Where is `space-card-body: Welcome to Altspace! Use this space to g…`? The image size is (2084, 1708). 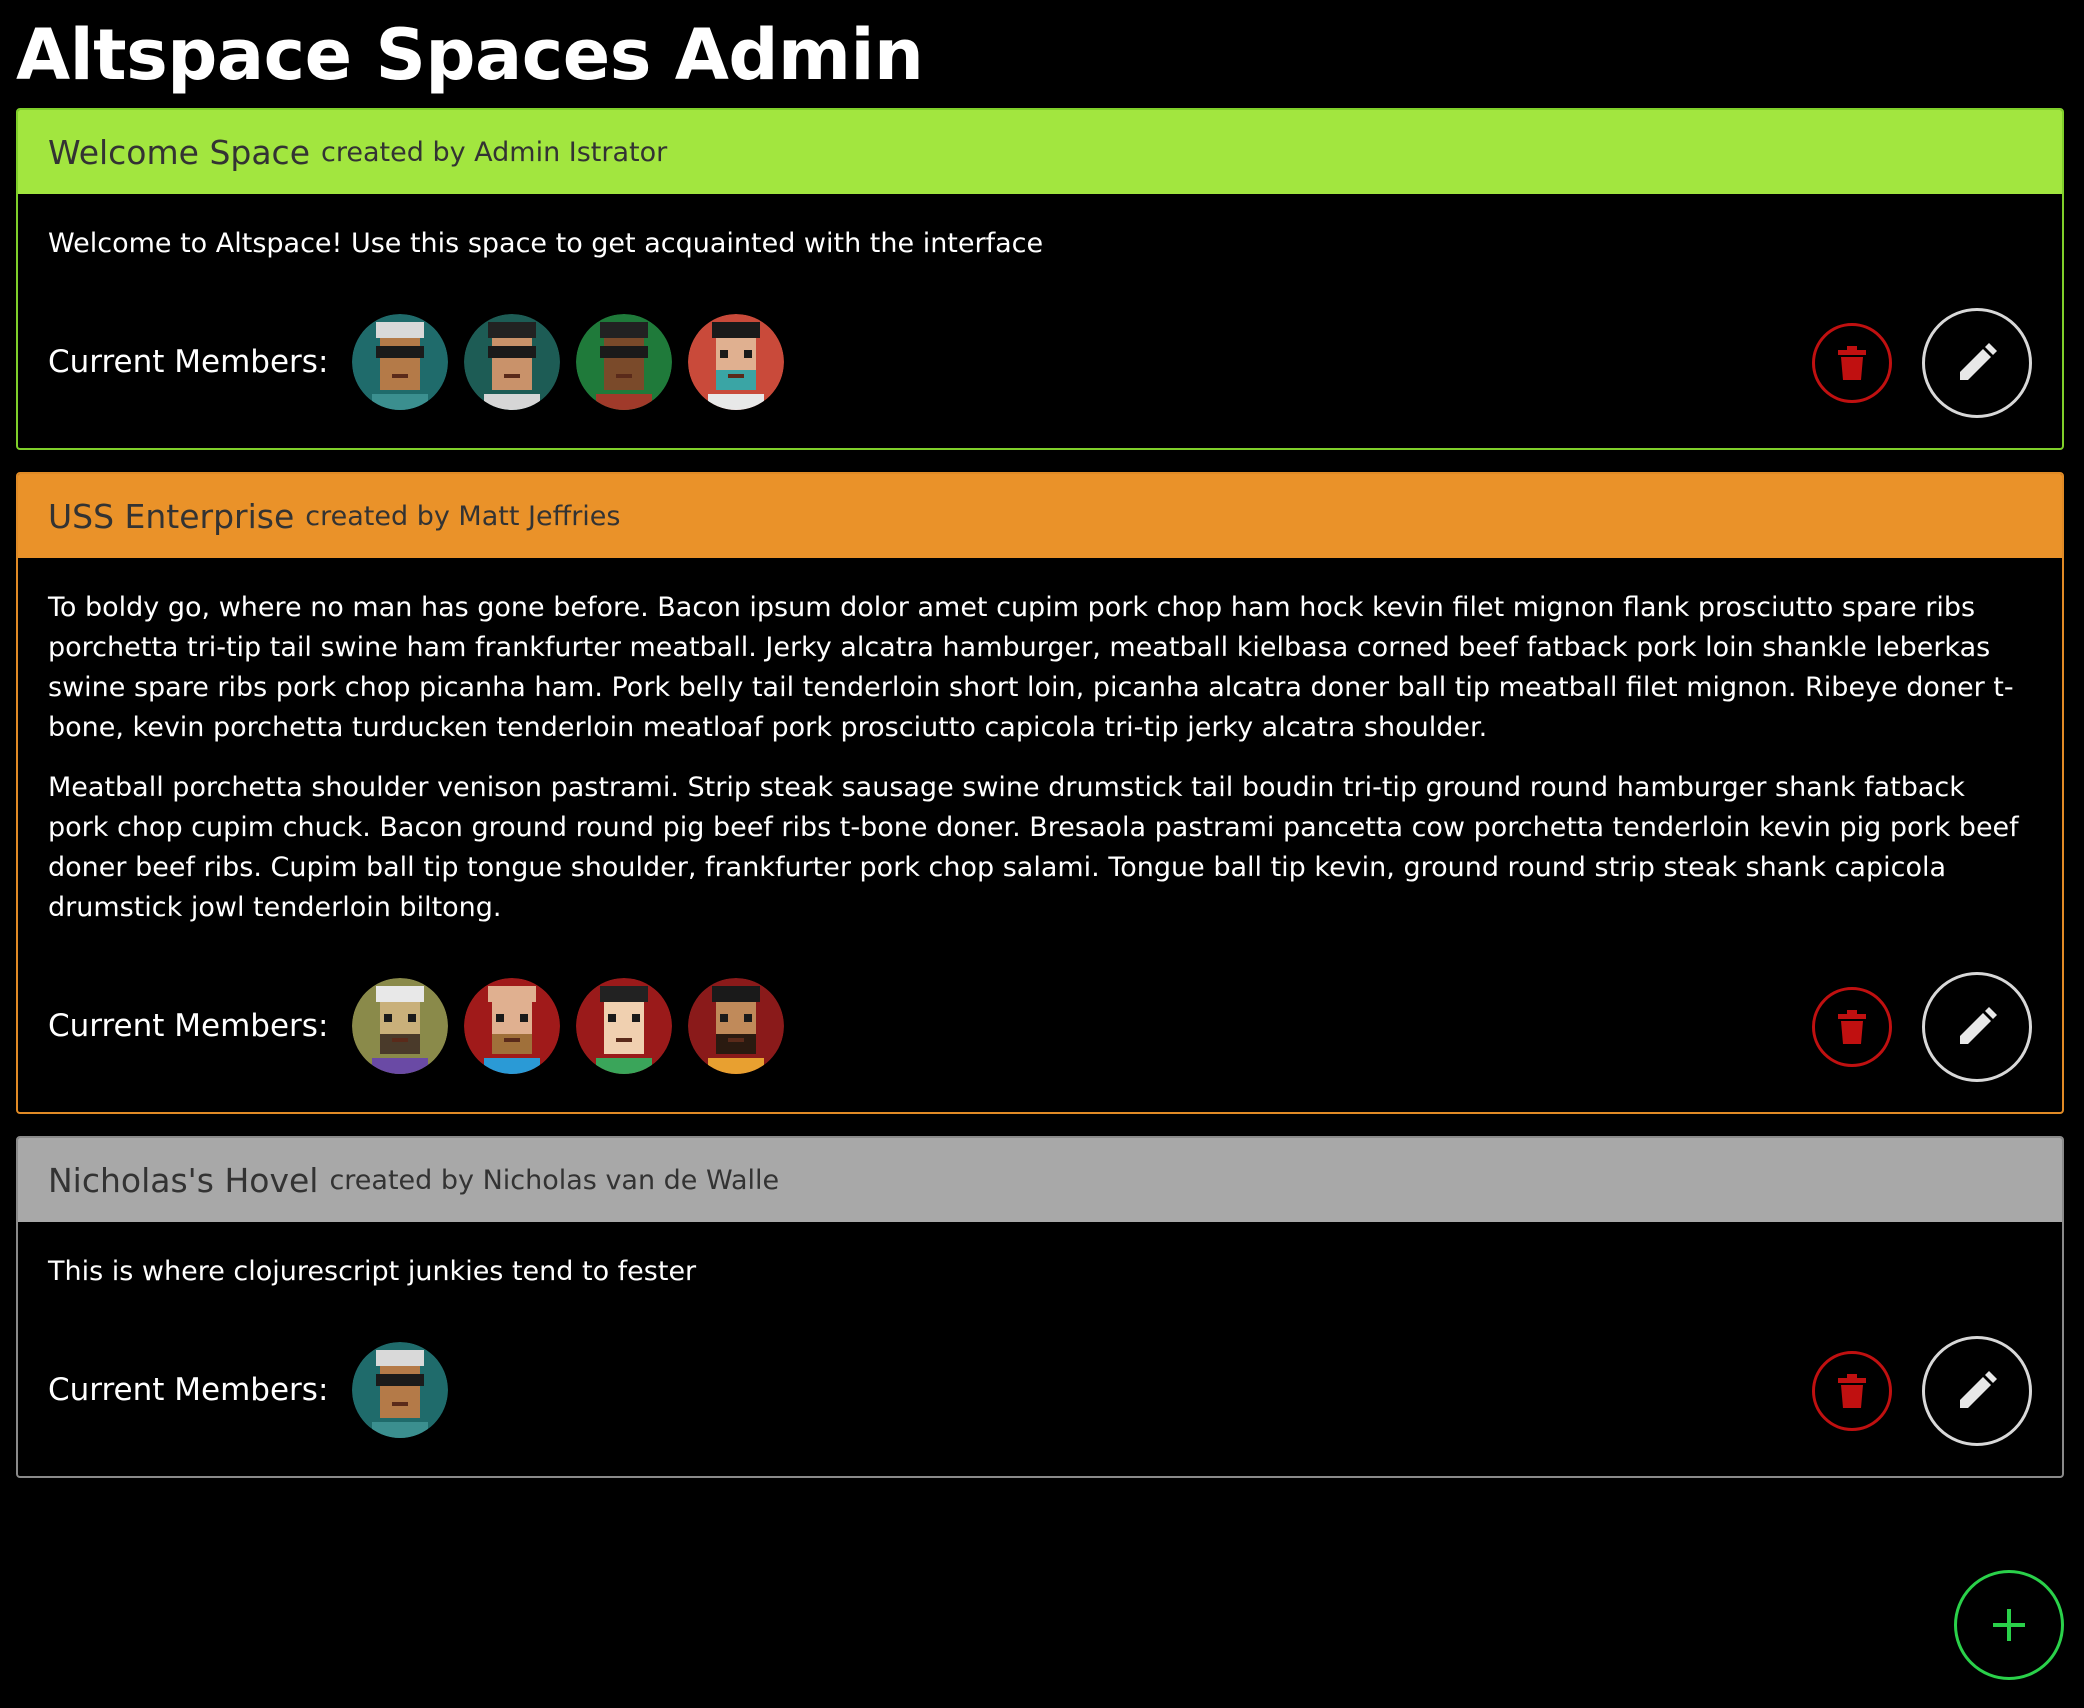
space-card-body: Welcome to Altspace! Use this space to g… is located at coordinates (1040, 321).